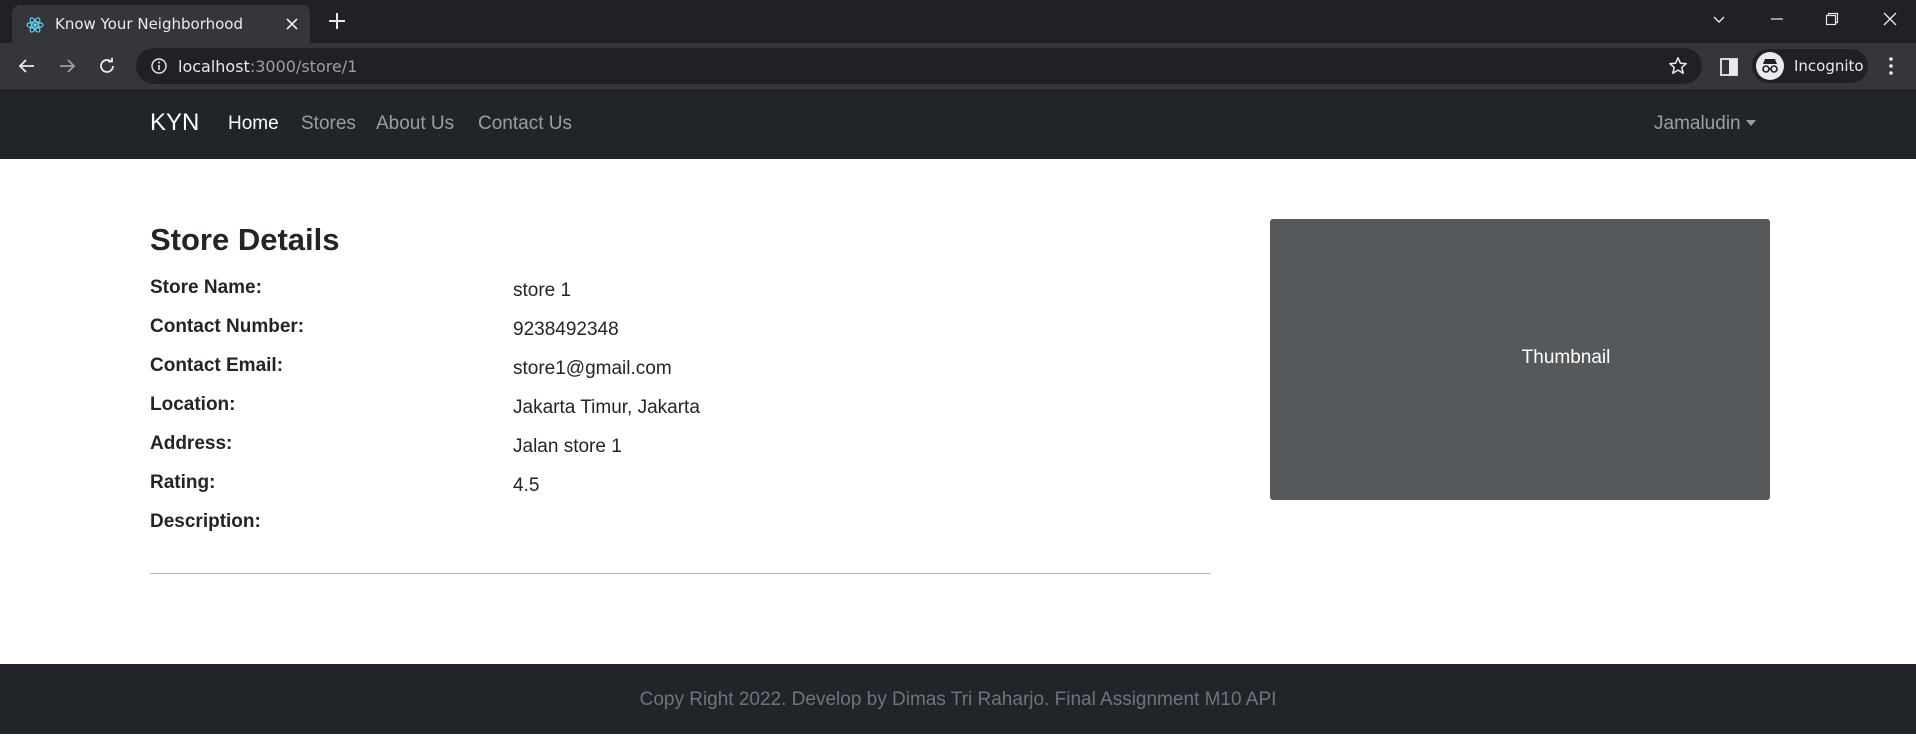 The image size is (1916, 737). What do you see at coordinates (542, 290) in the screenshot?
I see `store-name-value: store 1` at bounding box center [542, 290].